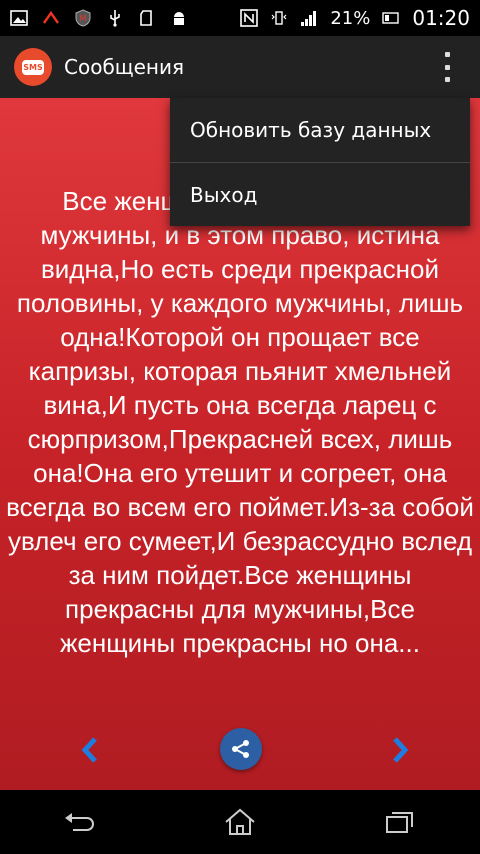  Describe the element at coordinates (350, 18) in the screenshot. I see `battery-percentage: 21%` at that location.